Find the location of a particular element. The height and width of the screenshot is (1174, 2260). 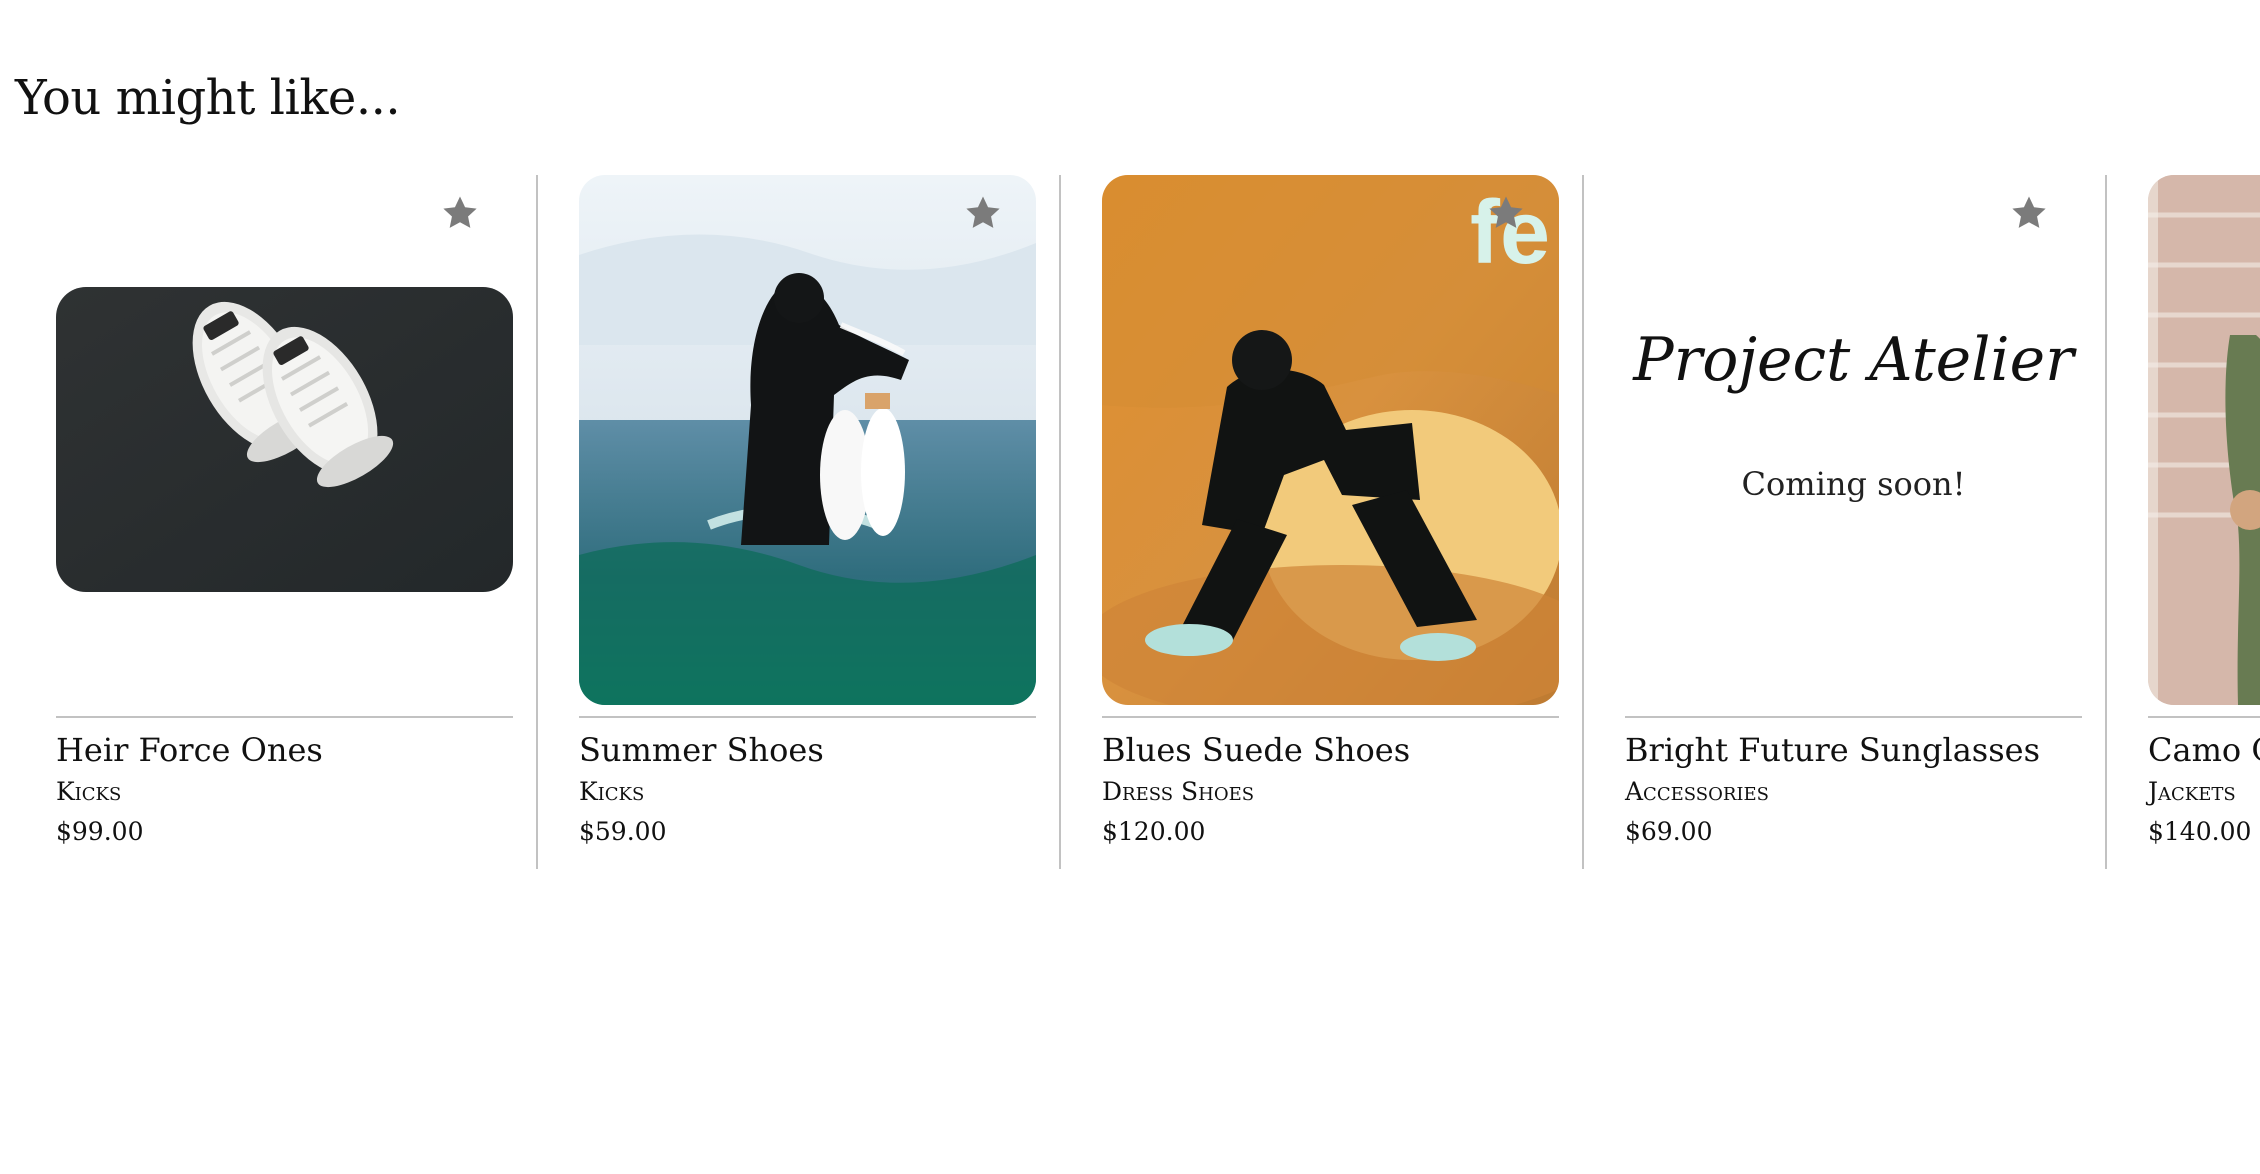

product-info: Summer Shoes Kicks $59.00 is located at coordinates (807, 782).